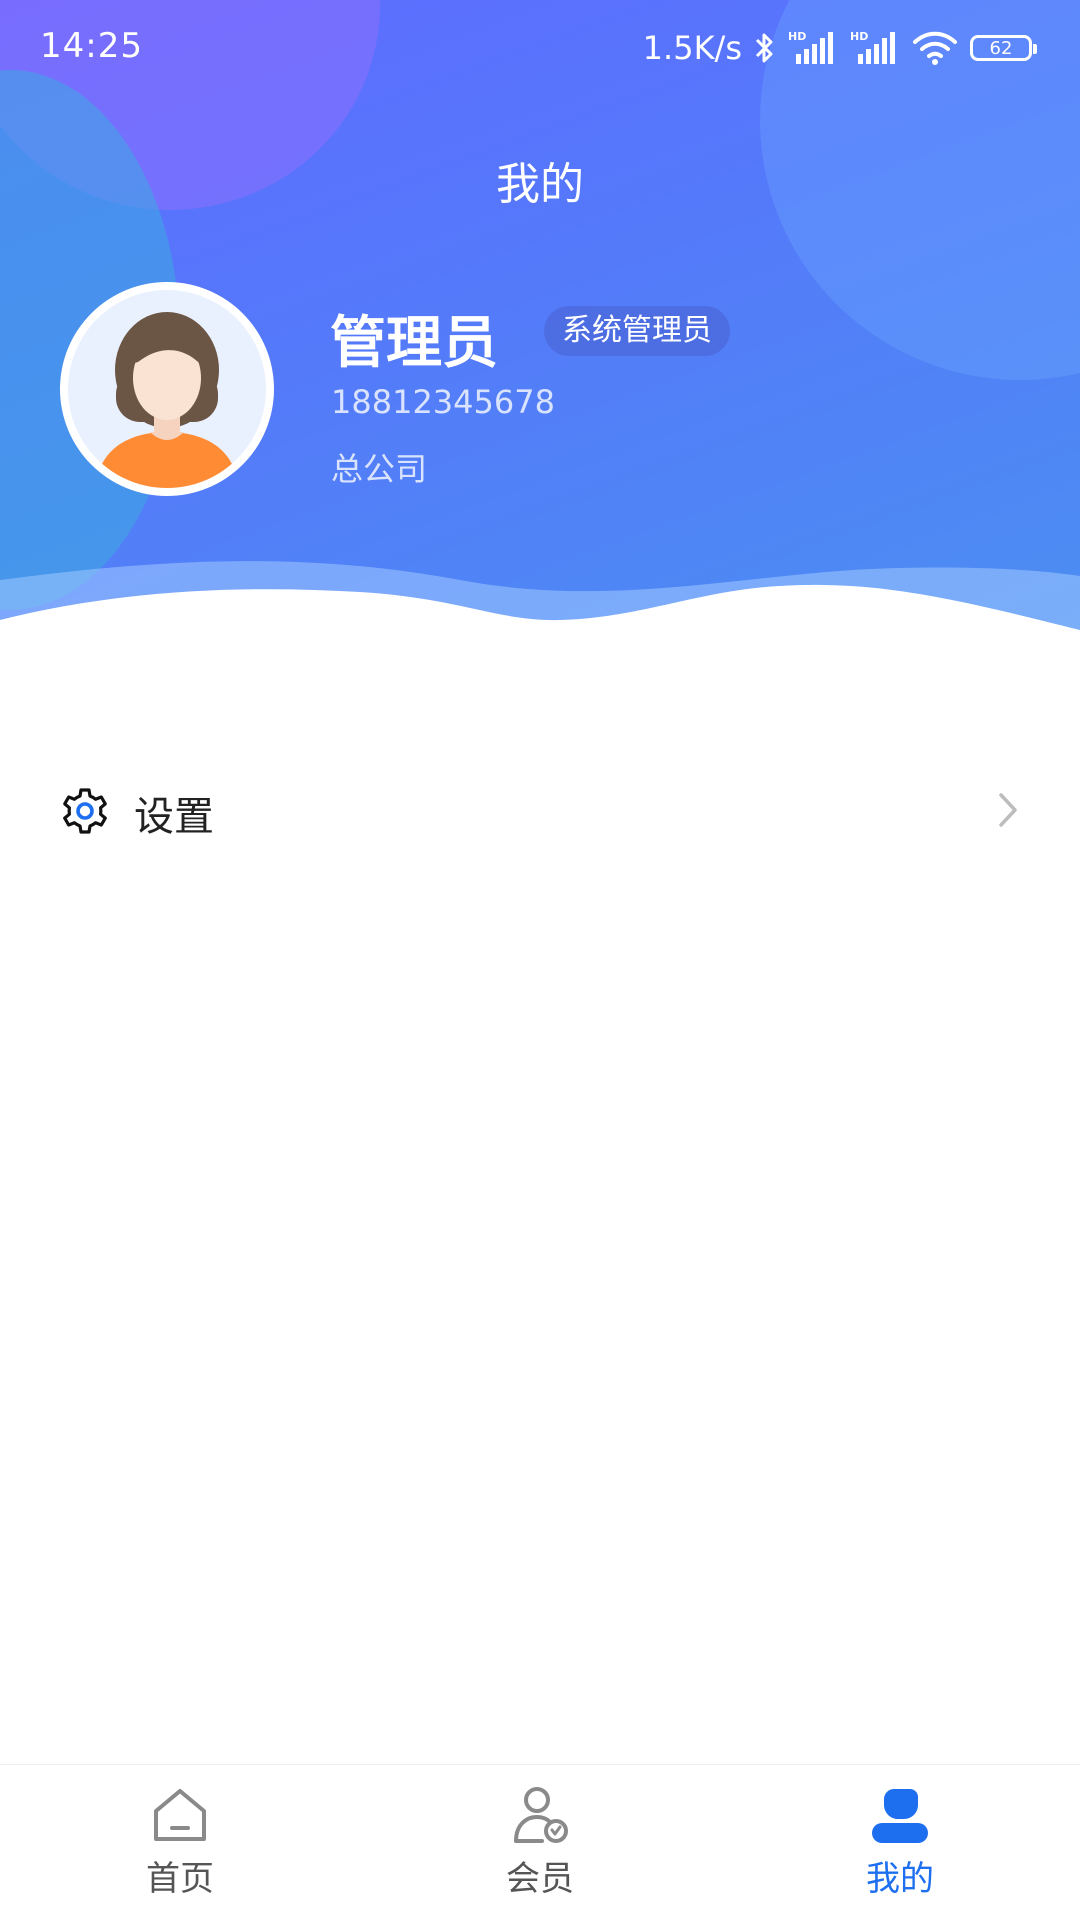 The width and height of the screenshot is (1080, 1921). Describe the element at coordinates (85, 811) in the screenshot. I see `gear-icon` at that location.